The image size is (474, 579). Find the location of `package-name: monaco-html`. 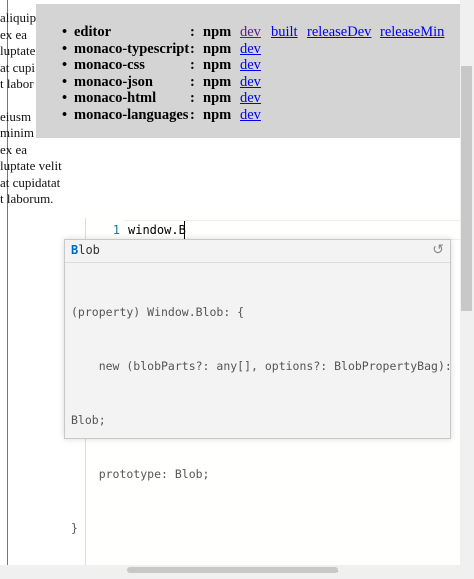

package-name: monaco-html is located at coordinates (115, 98).